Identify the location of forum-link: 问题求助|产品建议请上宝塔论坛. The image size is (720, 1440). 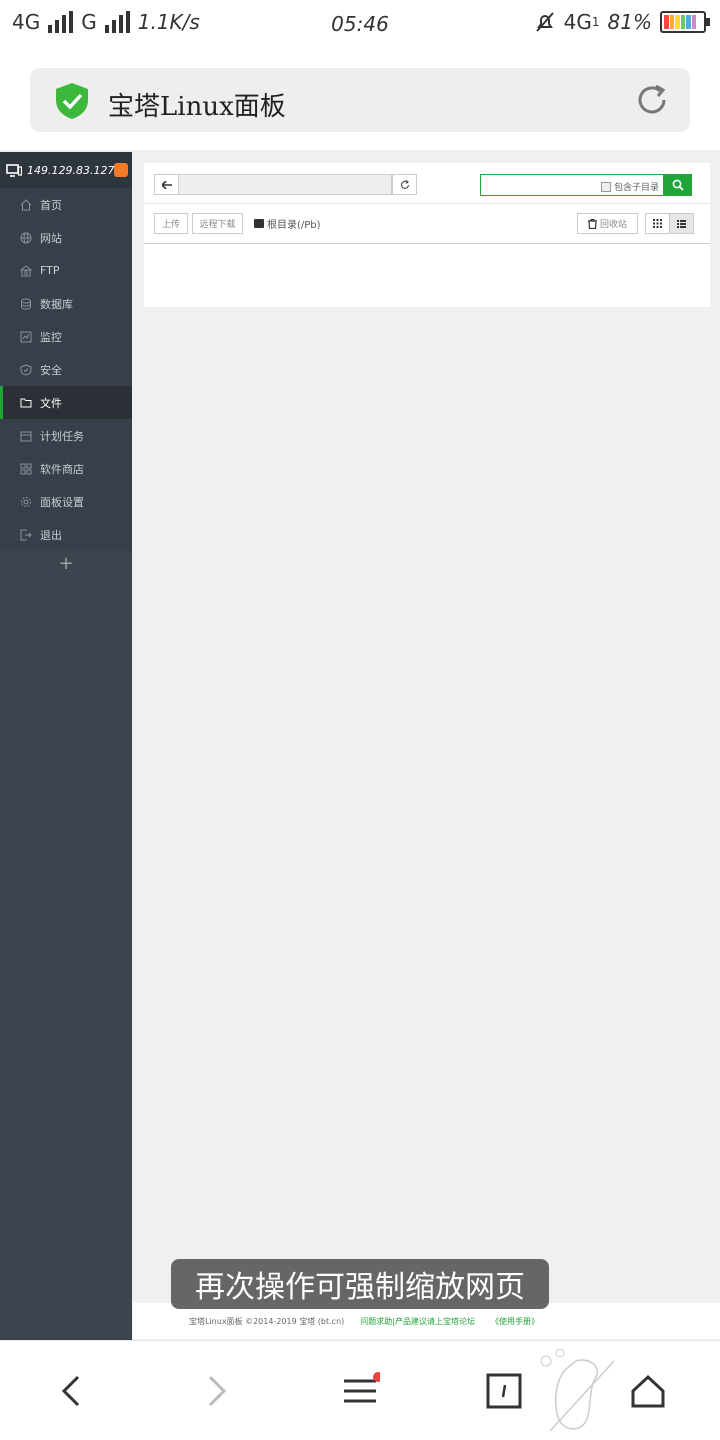
(417, 1321).